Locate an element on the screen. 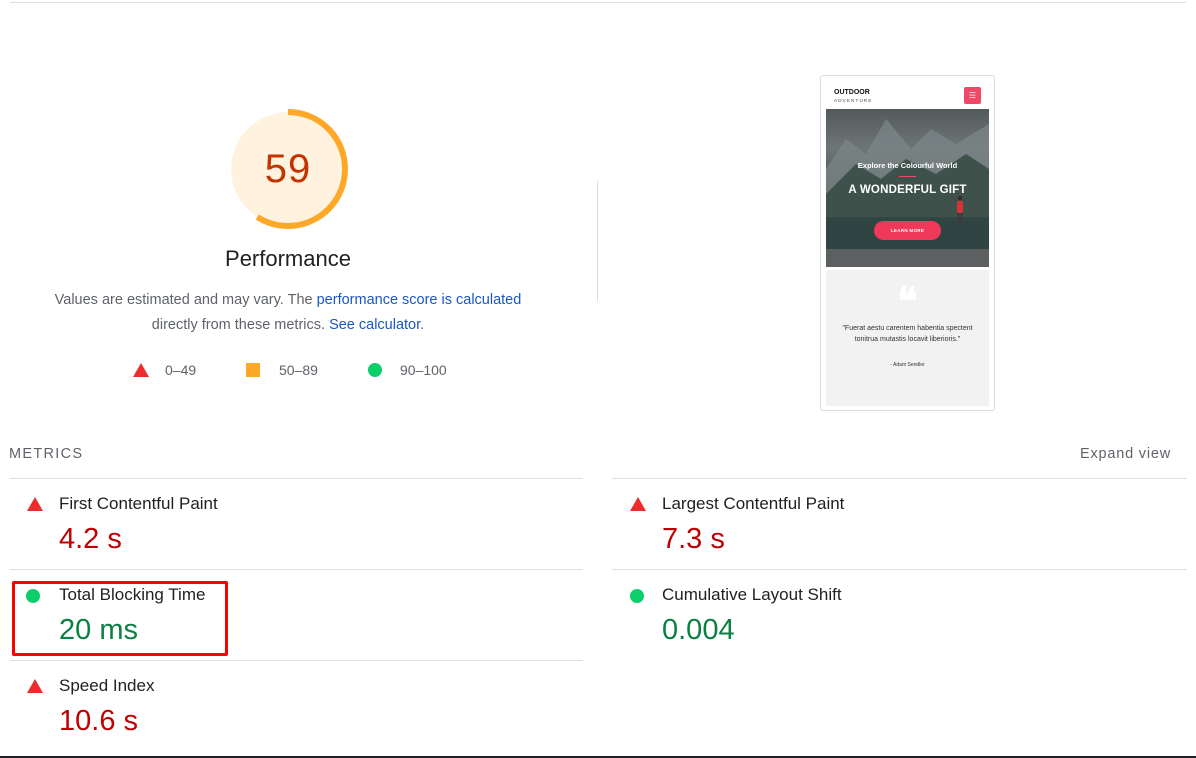 Image resolution: width=1196 pixels, height=758 pixels. explanation-text-2: directly from these metrics. is located at coordinates (240, 325).